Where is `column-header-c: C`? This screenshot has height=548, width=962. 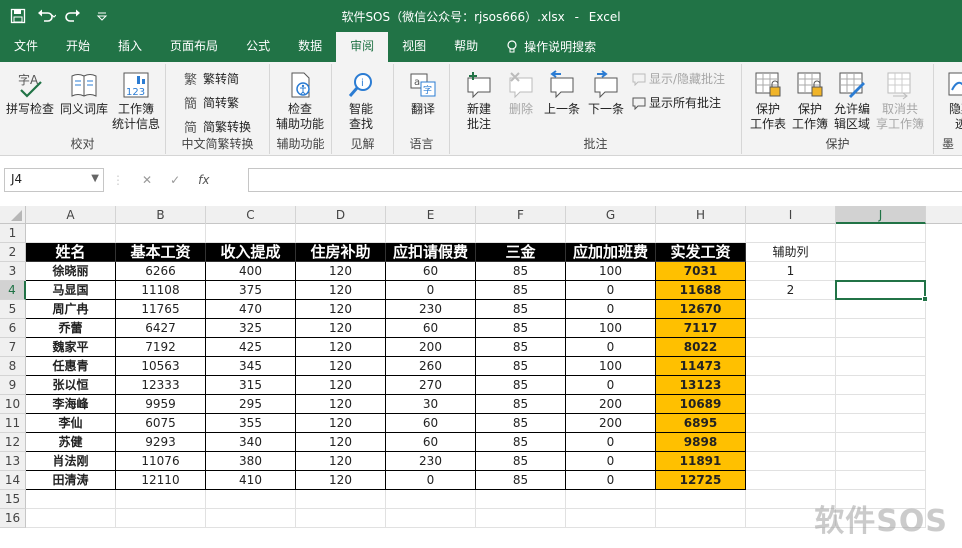 column-header-c: C is located at coordinates (251, 215).